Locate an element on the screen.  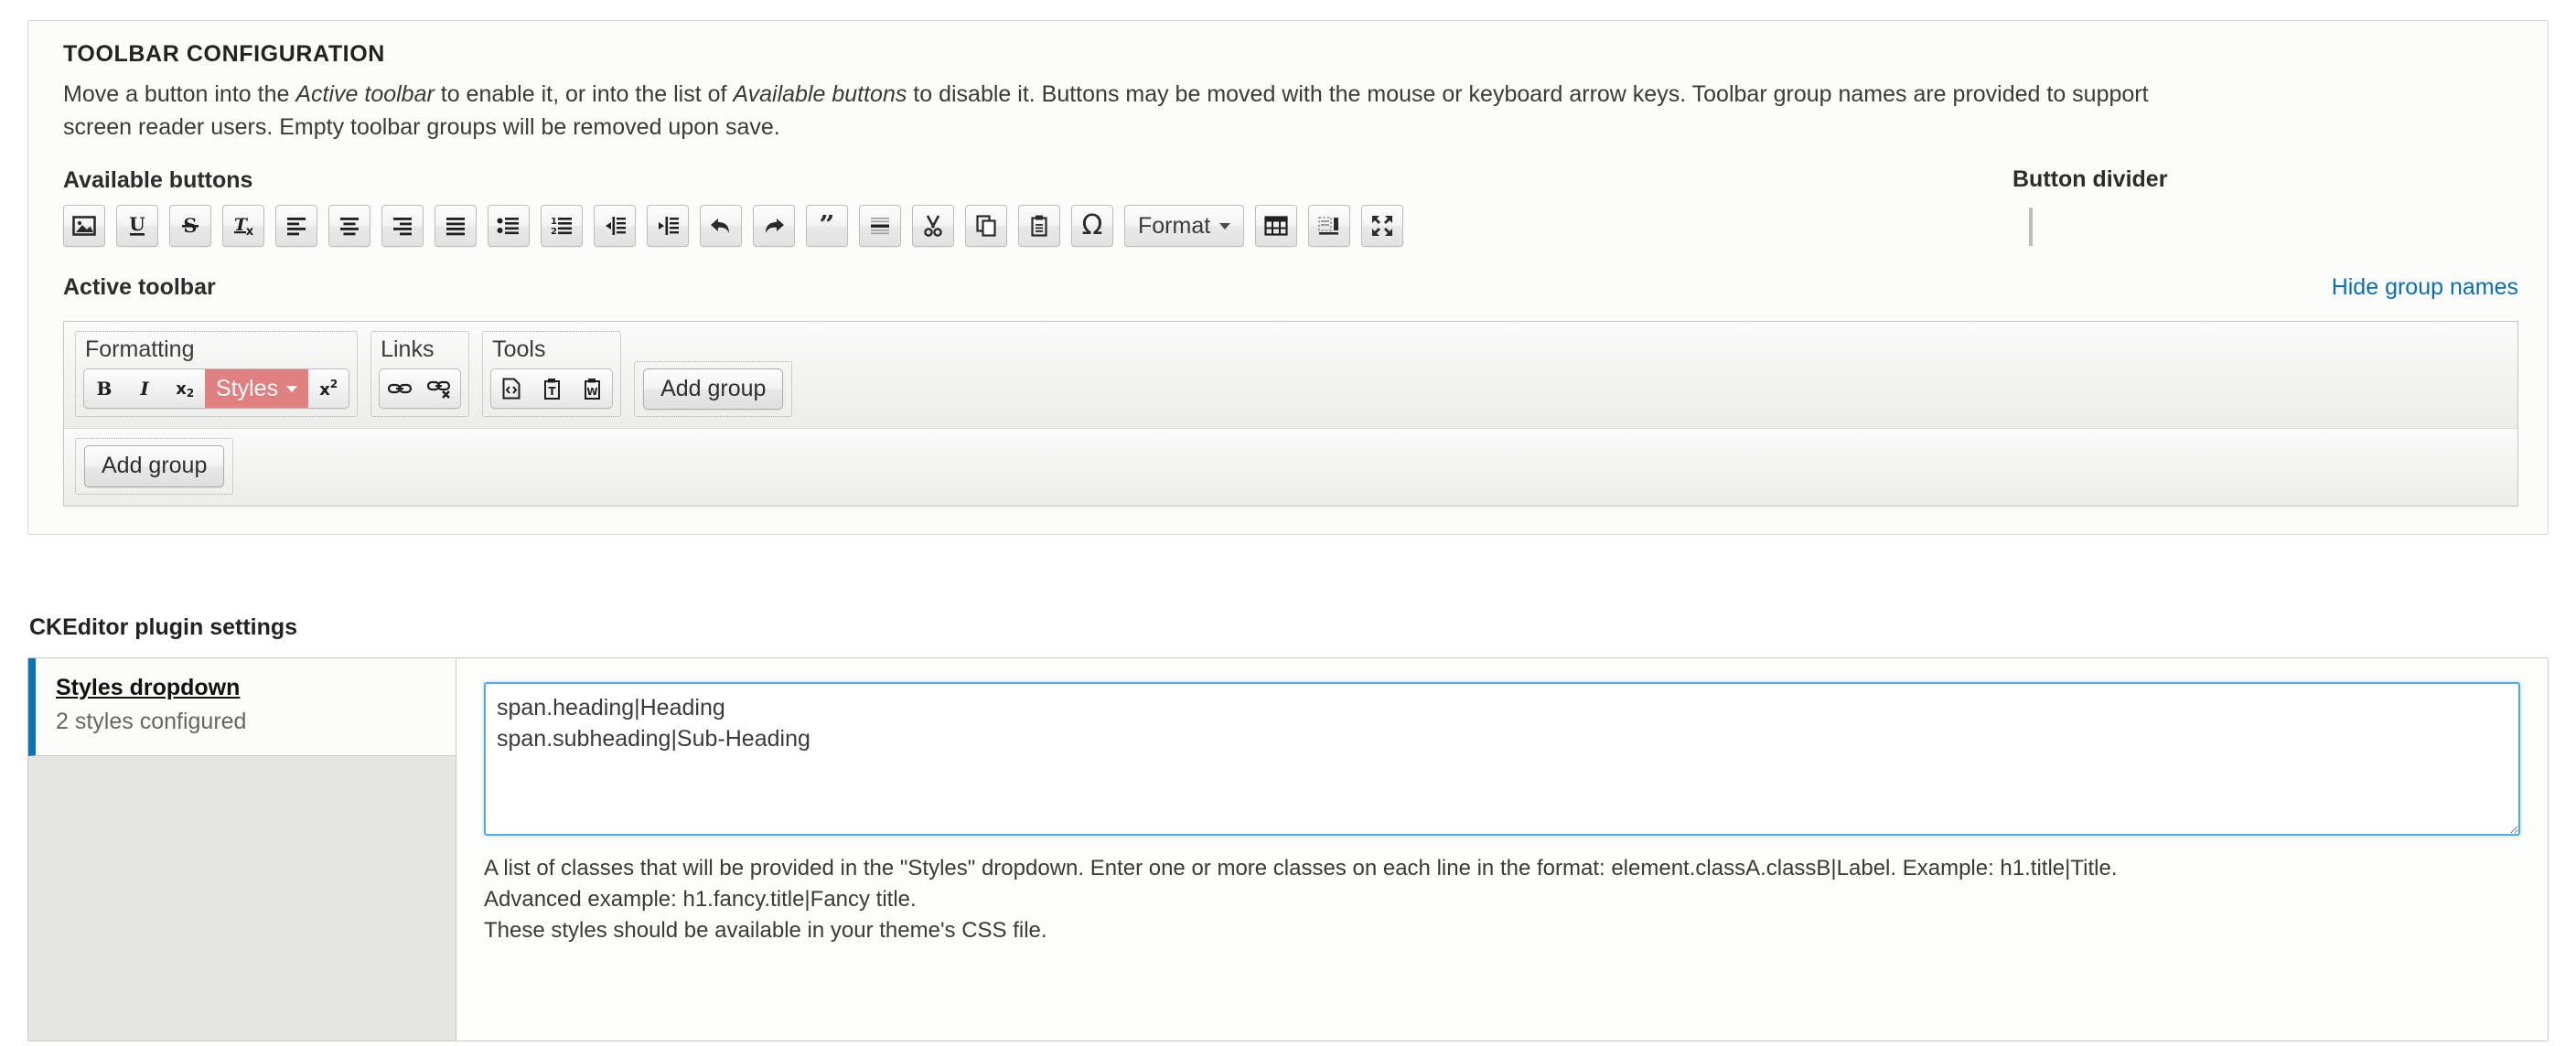
toolbar-group-buttons: T W is located at coordinates (552, 389).